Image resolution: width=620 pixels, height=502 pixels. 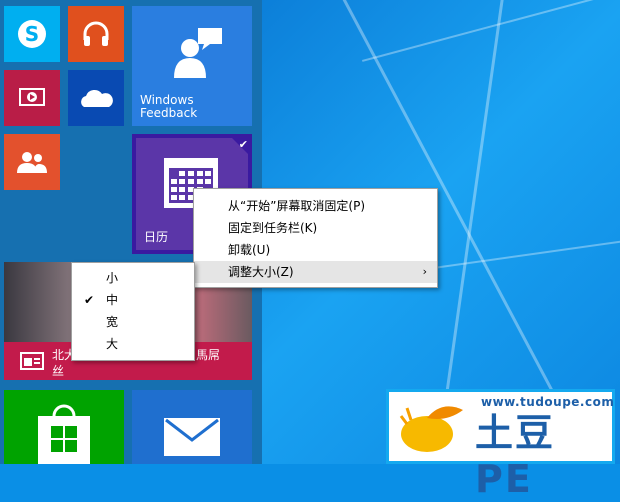 I want to click on tile-people, so click(x=32, y=162).